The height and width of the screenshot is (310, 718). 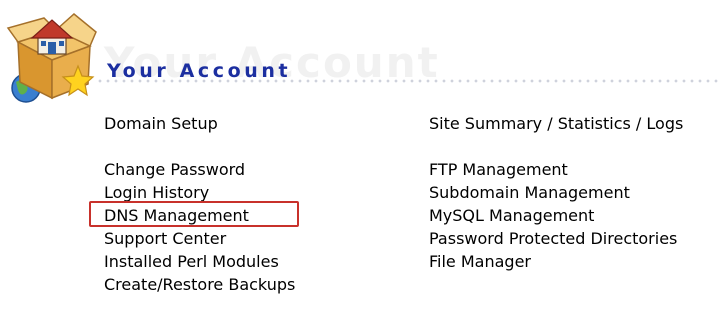 What do you see at coordinates (199, 284) in the screenshot?
I see `link-create-restore-backups: Create/Restore Backups` at bounding box center [199, 284].